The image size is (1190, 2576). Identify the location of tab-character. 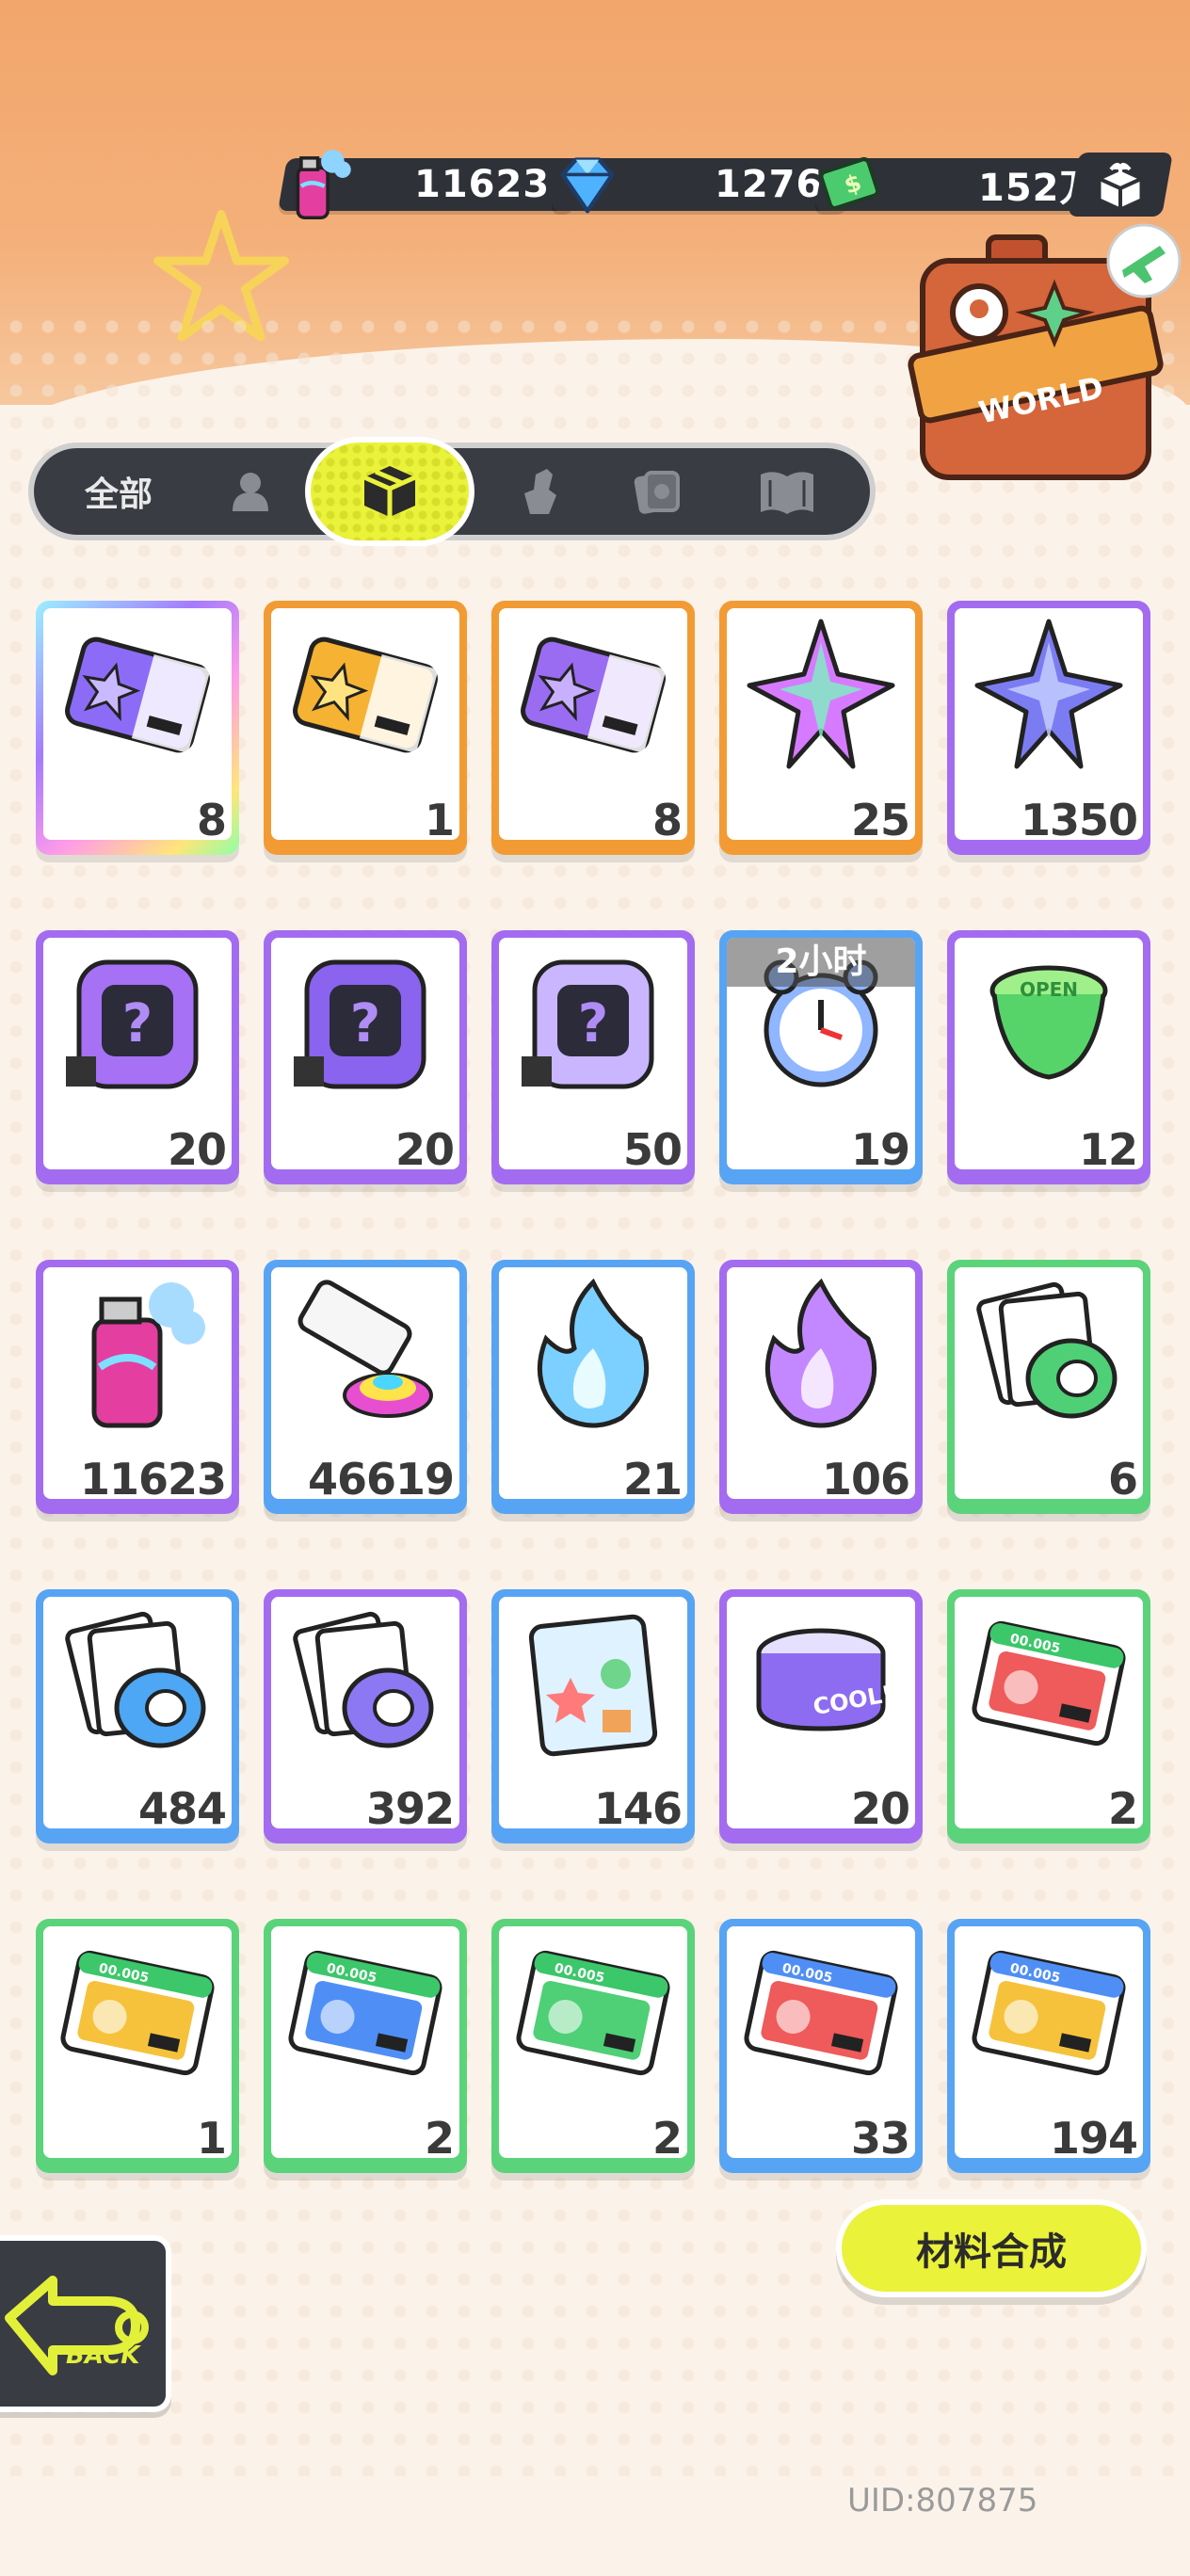
(250, 491).